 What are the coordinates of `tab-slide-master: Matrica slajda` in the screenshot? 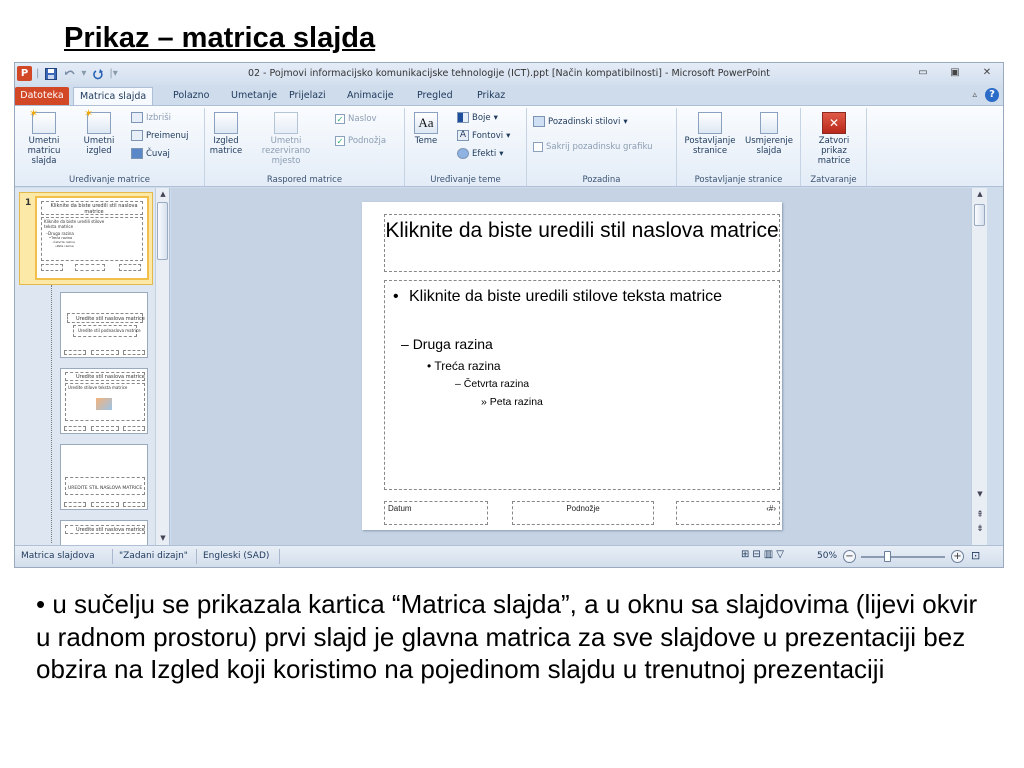 It's located at (113, 96).